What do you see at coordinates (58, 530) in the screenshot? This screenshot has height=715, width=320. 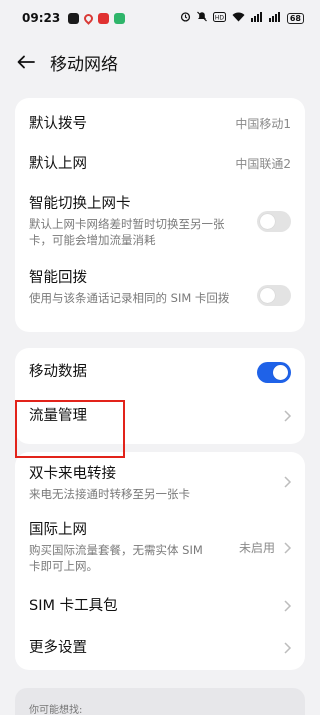 I see `intl-roaming-label: 国际上网` at bounding box center [58, 530].